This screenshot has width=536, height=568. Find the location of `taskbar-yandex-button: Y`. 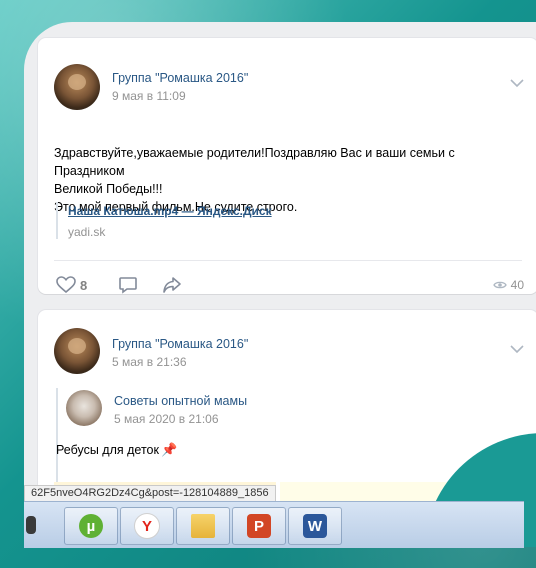

taskbar-yandex-button: Y is located at coordinates (147, 526).